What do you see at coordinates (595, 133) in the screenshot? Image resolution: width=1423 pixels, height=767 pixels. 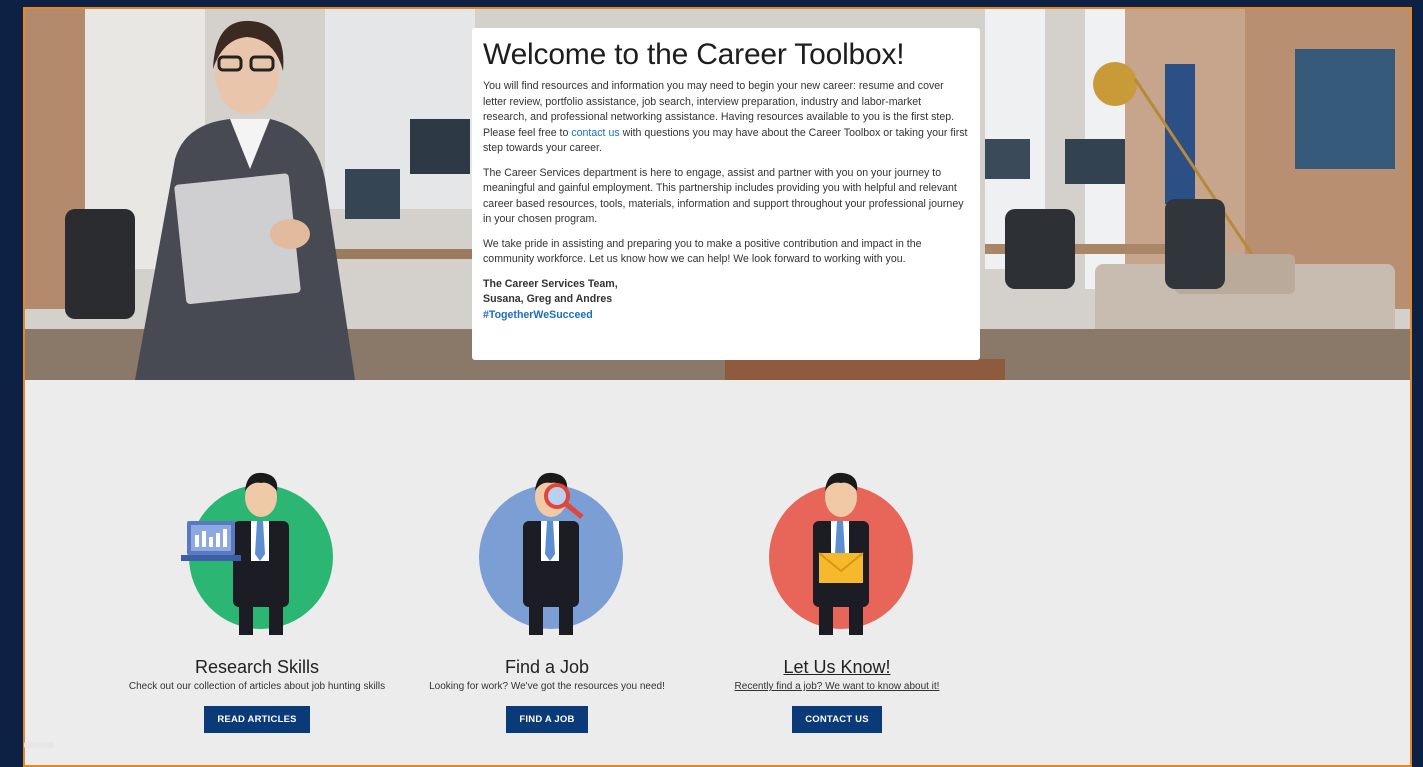 I see `contact-us-link: contact us` at bounding box center [595, 133].